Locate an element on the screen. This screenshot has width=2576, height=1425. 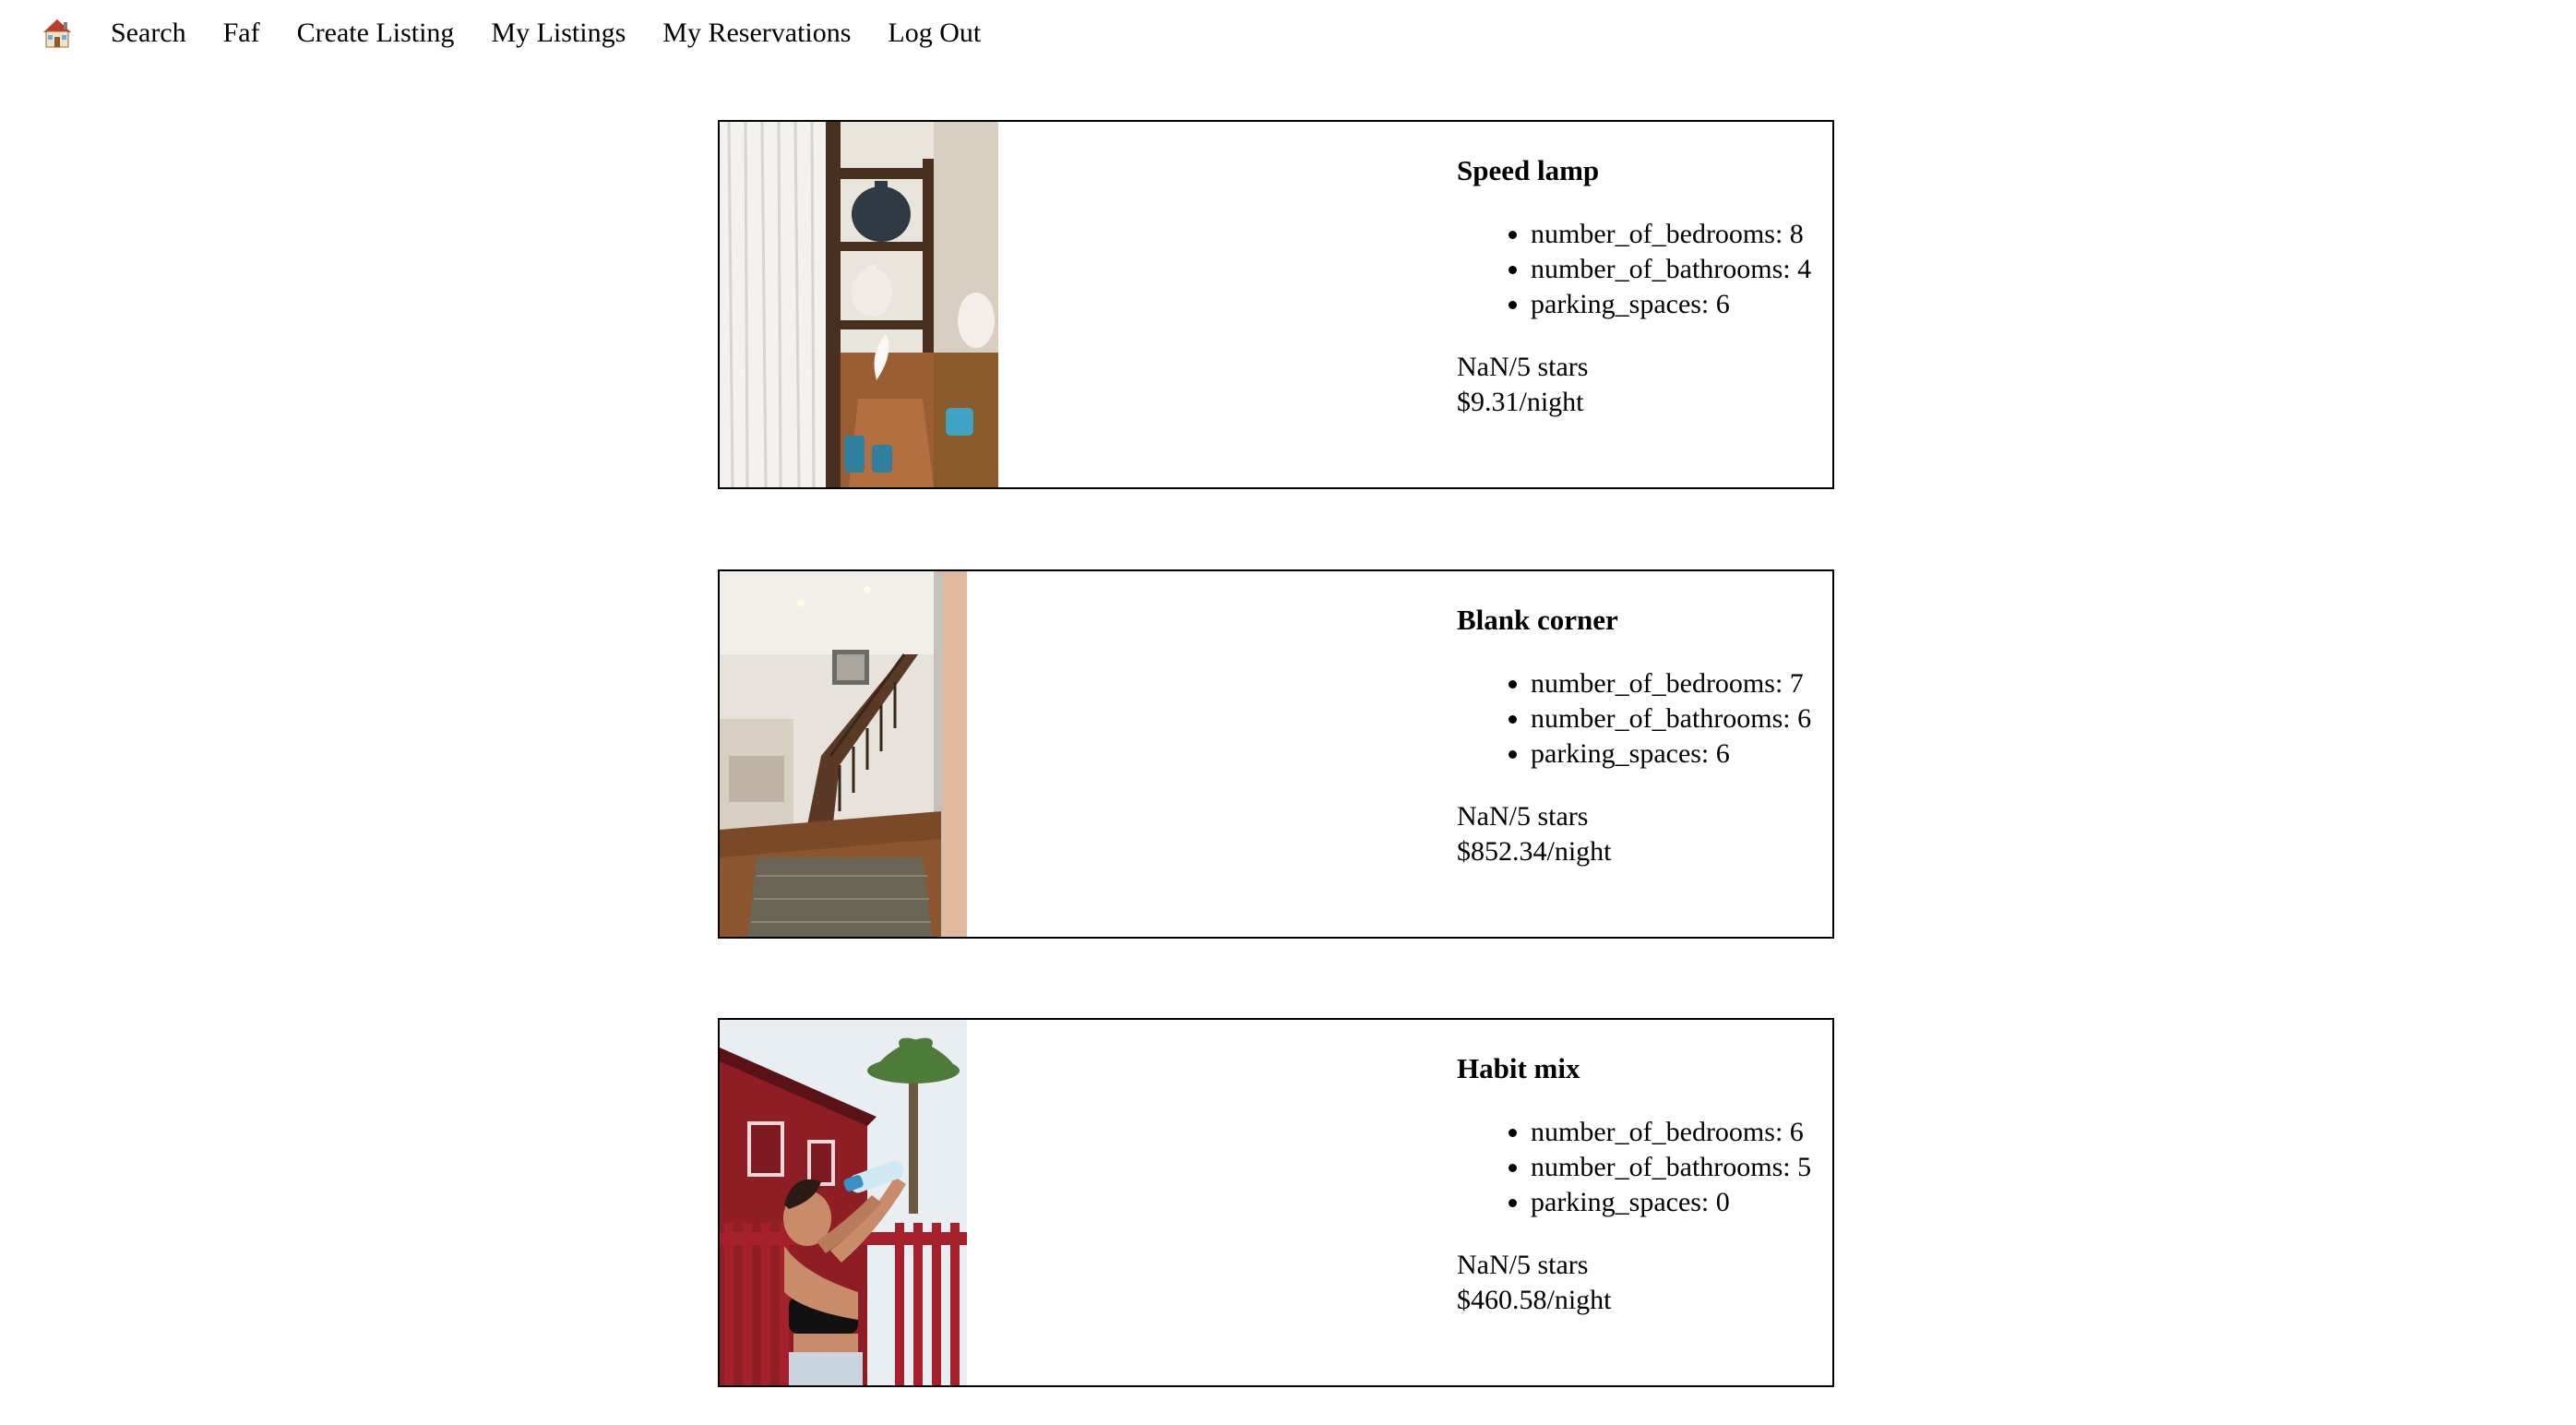
listing-price: $9.31/night is located at coordinates (1521, 402).